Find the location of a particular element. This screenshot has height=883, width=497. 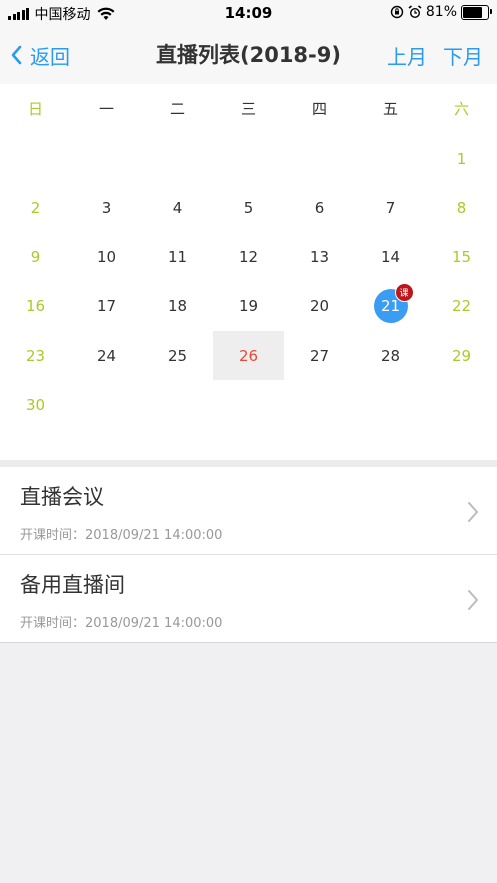

calendar-day-30: 30 is located at coordinates (35, 405).